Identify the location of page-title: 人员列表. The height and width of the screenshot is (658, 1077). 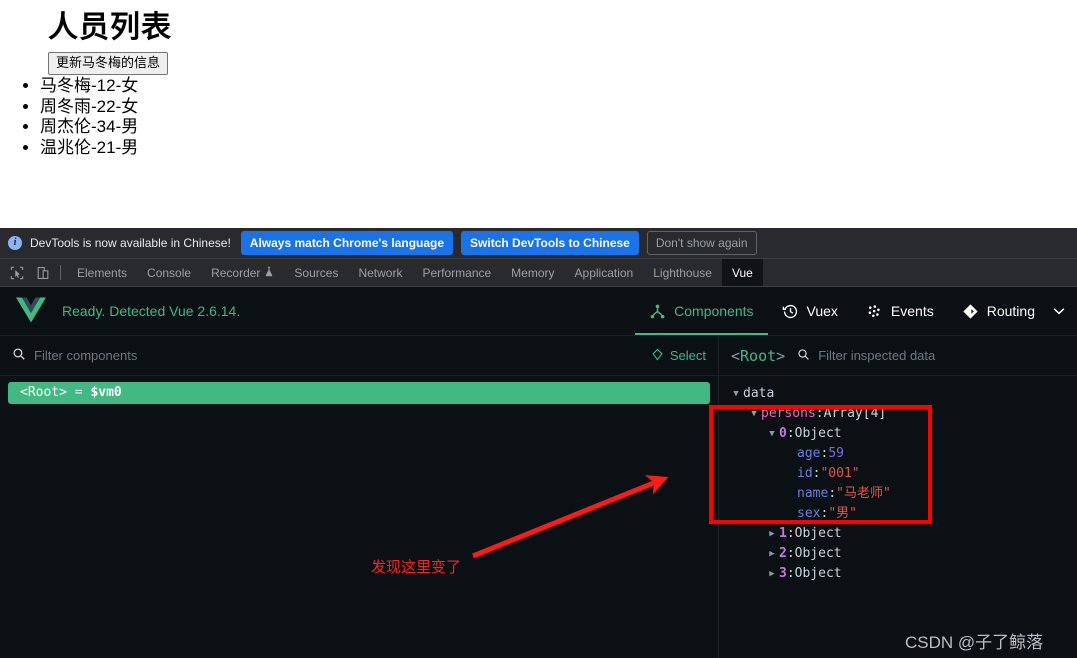
(110, 27).